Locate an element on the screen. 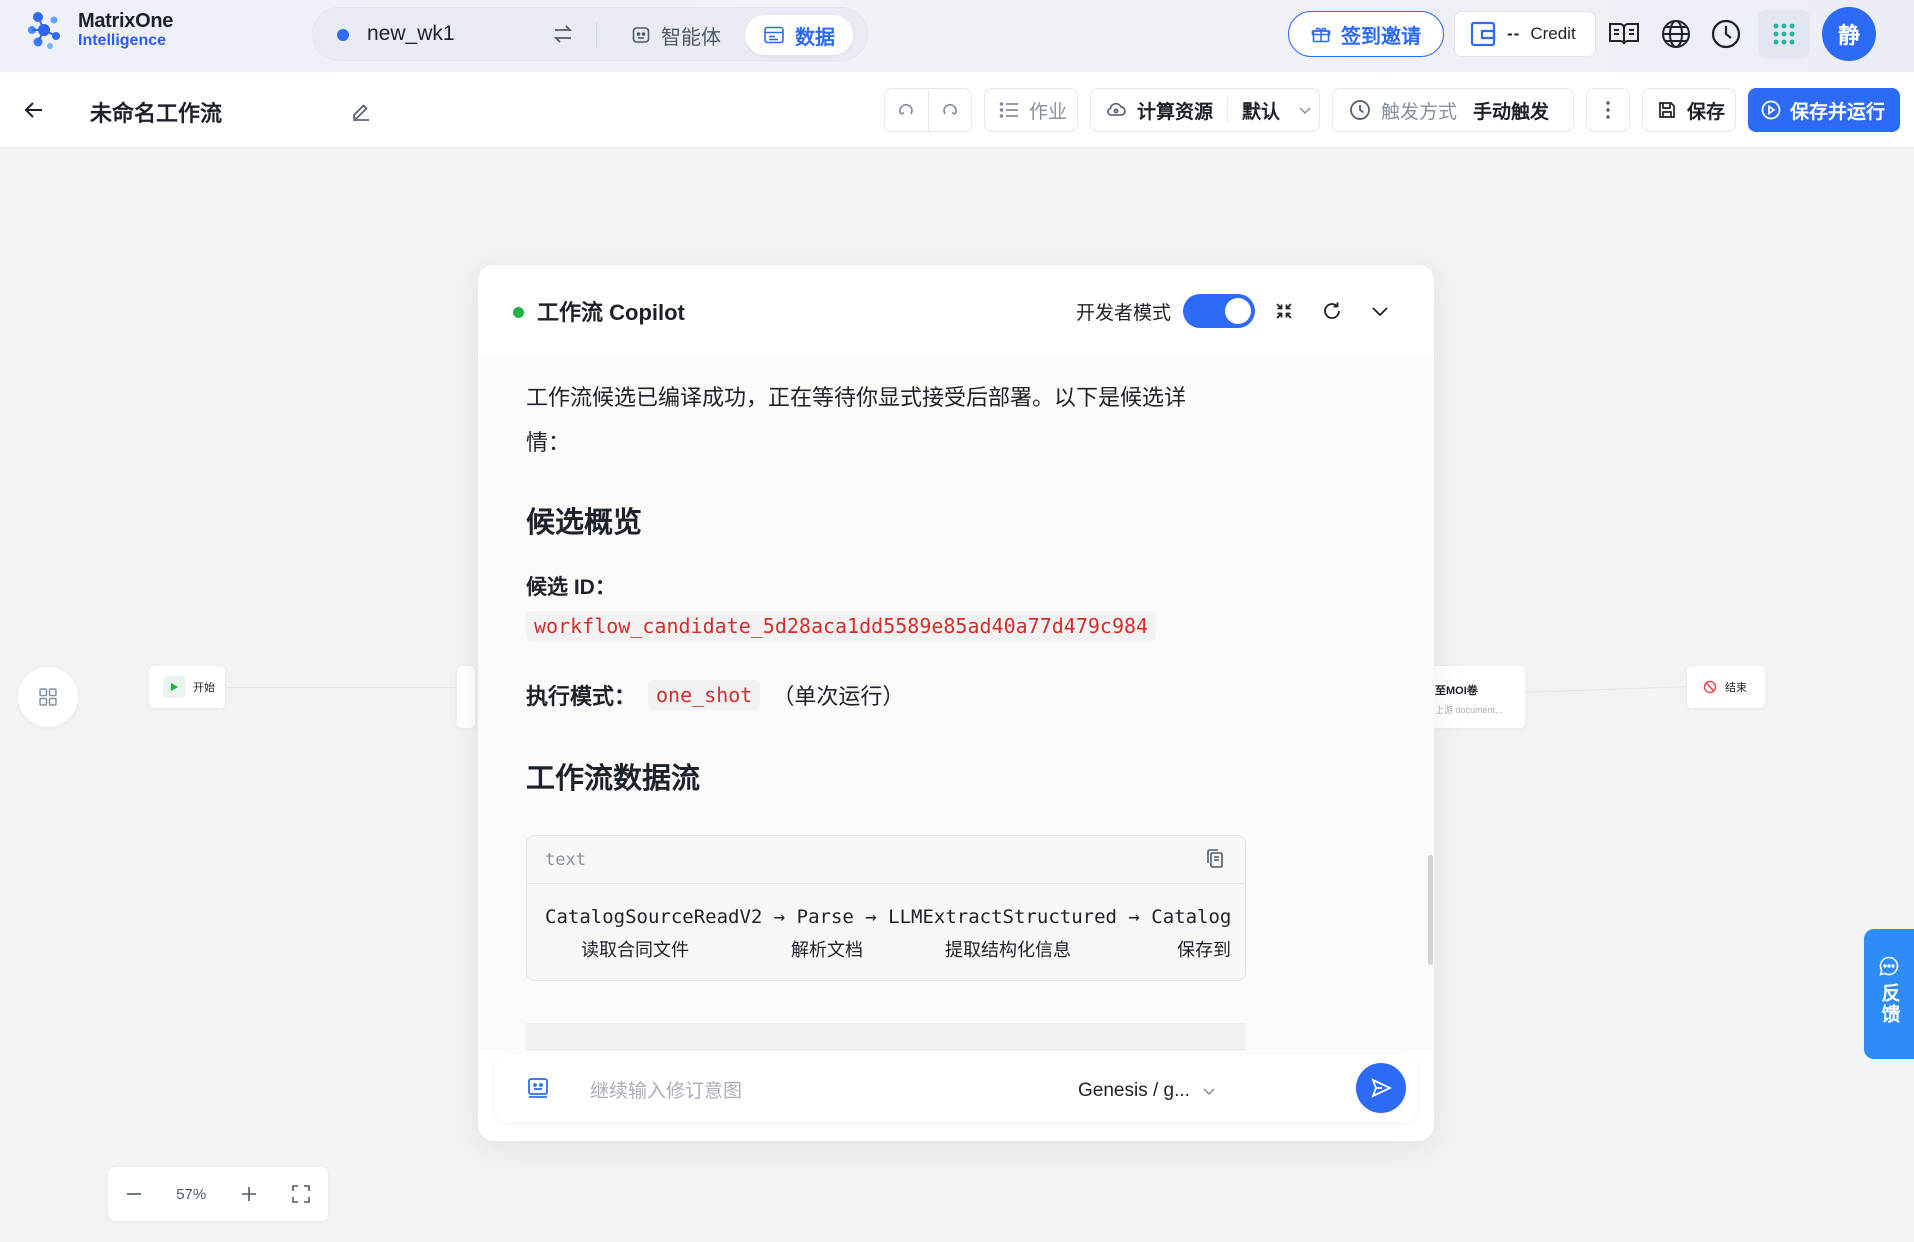 Image resolution: width=1914 pixels, height=1242 pixels. refresh-icon is located at coordinates (1332, 311).